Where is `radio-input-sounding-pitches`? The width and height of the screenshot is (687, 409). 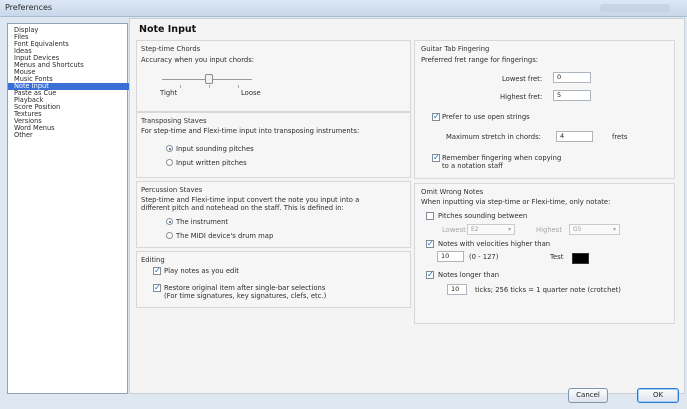 radio-input-sounding-pitches is located at coordinates (169, 148).